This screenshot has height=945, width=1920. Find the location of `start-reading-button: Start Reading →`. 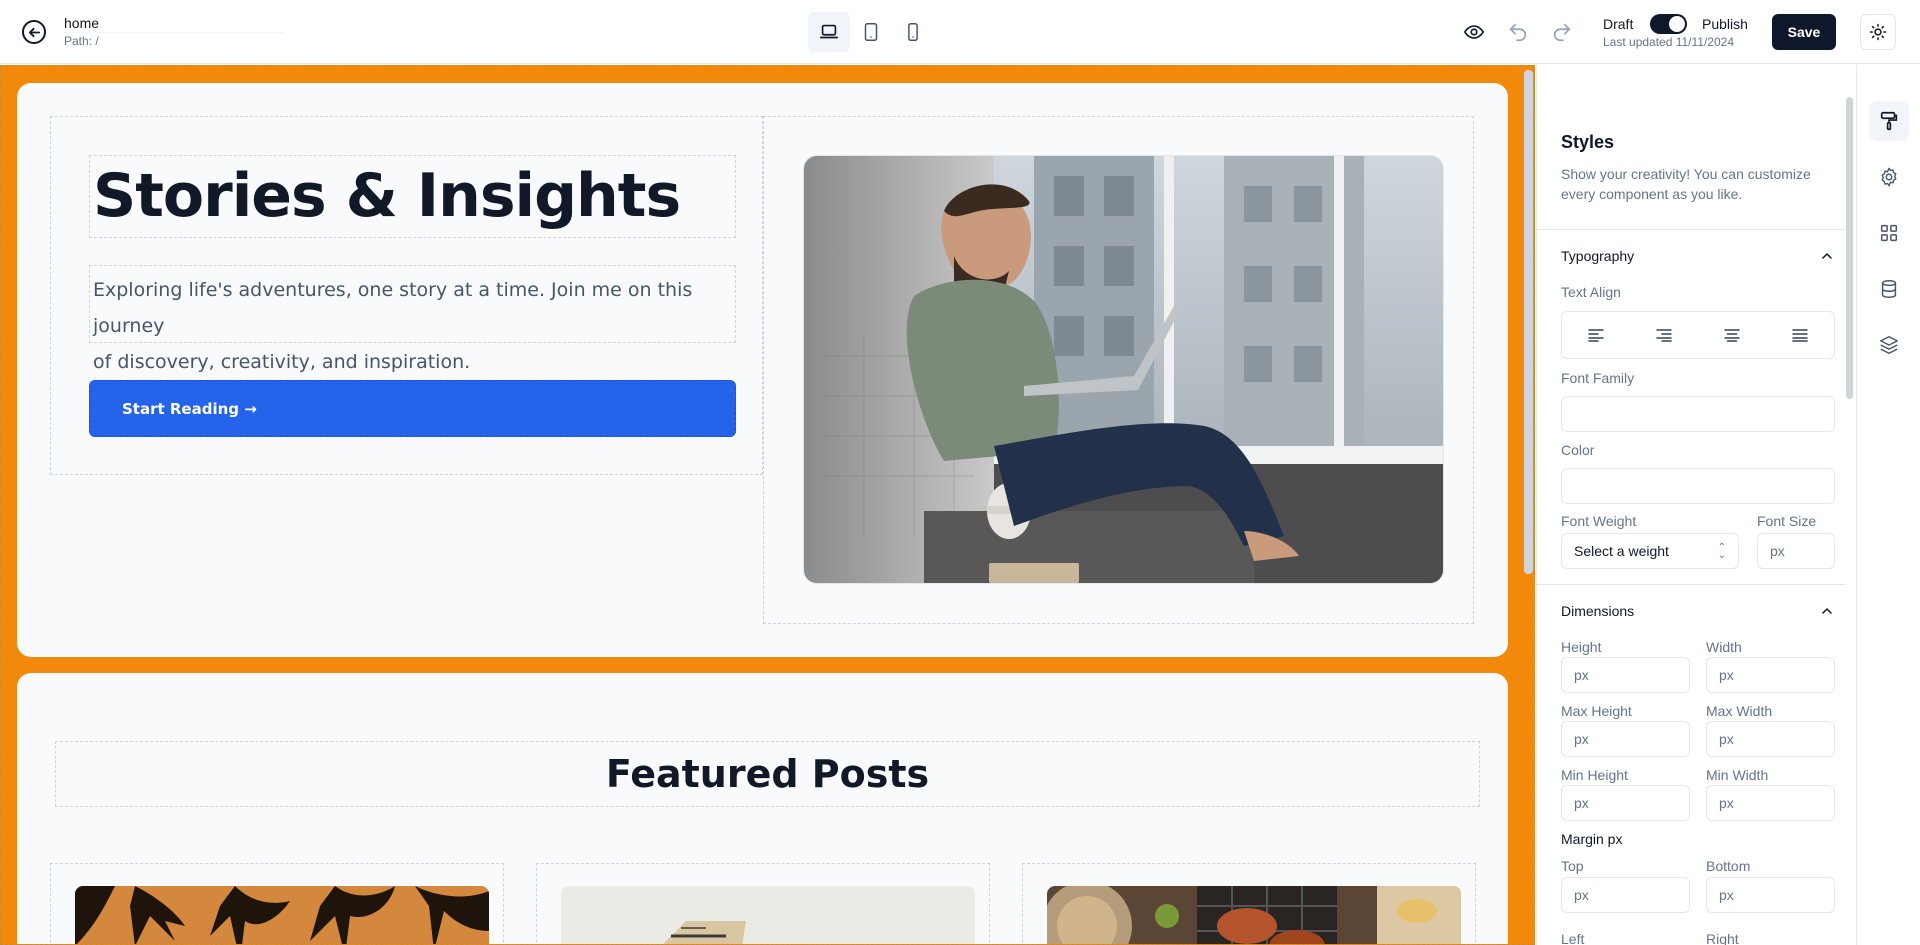

start-reading-button: Start Reading → is located at coordinates (412, 408).